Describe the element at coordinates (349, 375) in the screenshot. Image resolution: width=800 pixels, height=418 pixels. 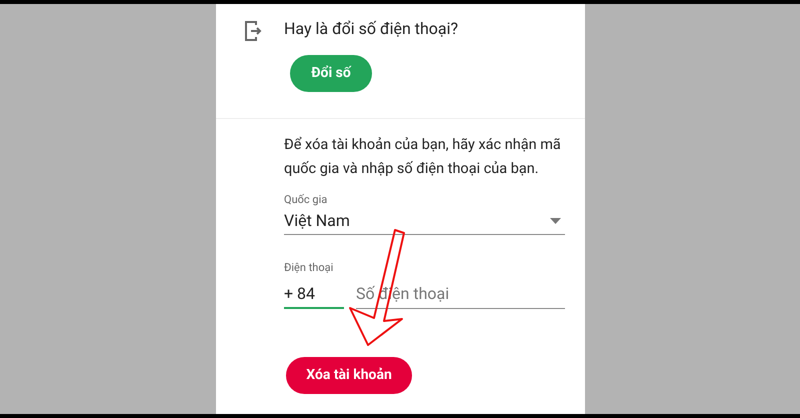
I see `delete-account-button: Xóa tài khoản` at that location.